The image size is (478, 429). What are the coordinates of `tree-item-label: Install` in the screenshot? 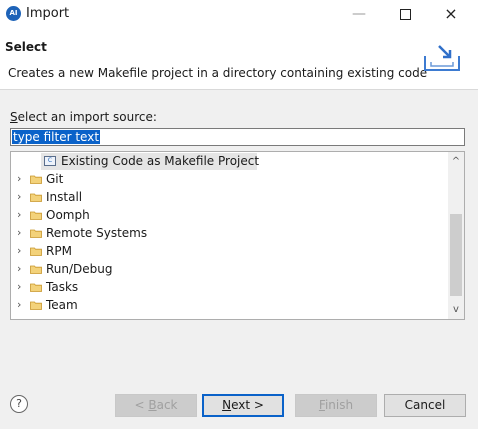 It's located at (64, 197).